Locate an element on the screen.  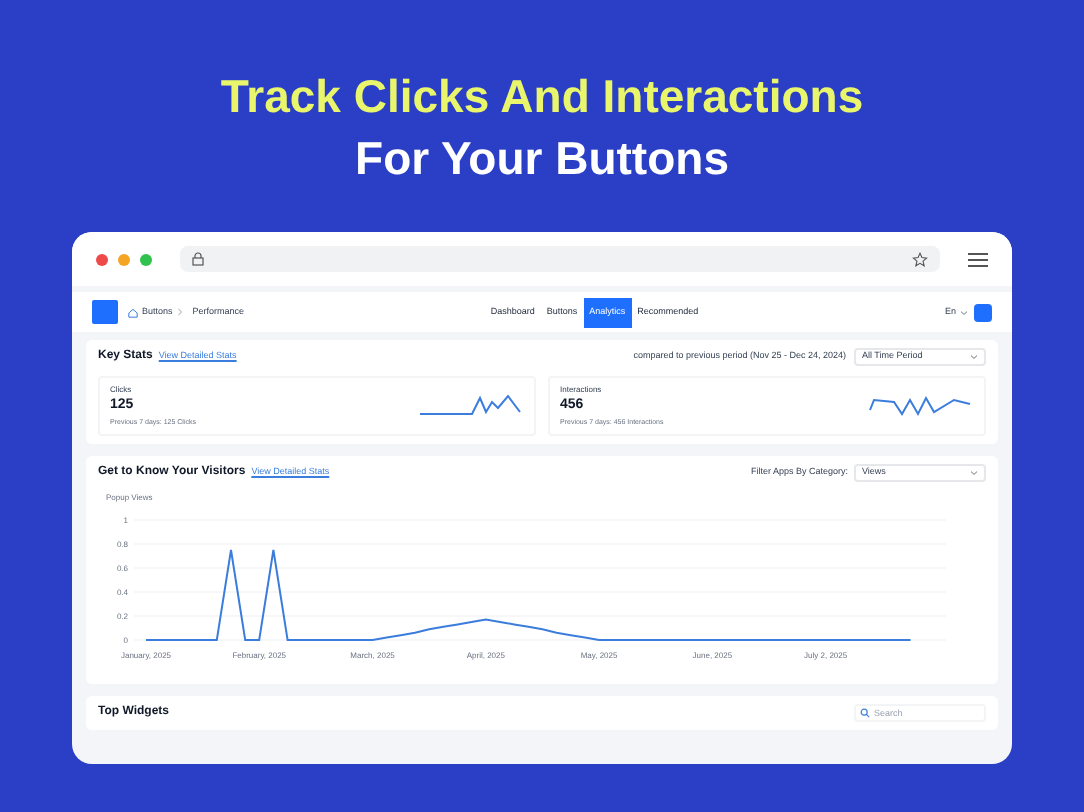
sparkline-drawing is located at coordinates (470, 405).